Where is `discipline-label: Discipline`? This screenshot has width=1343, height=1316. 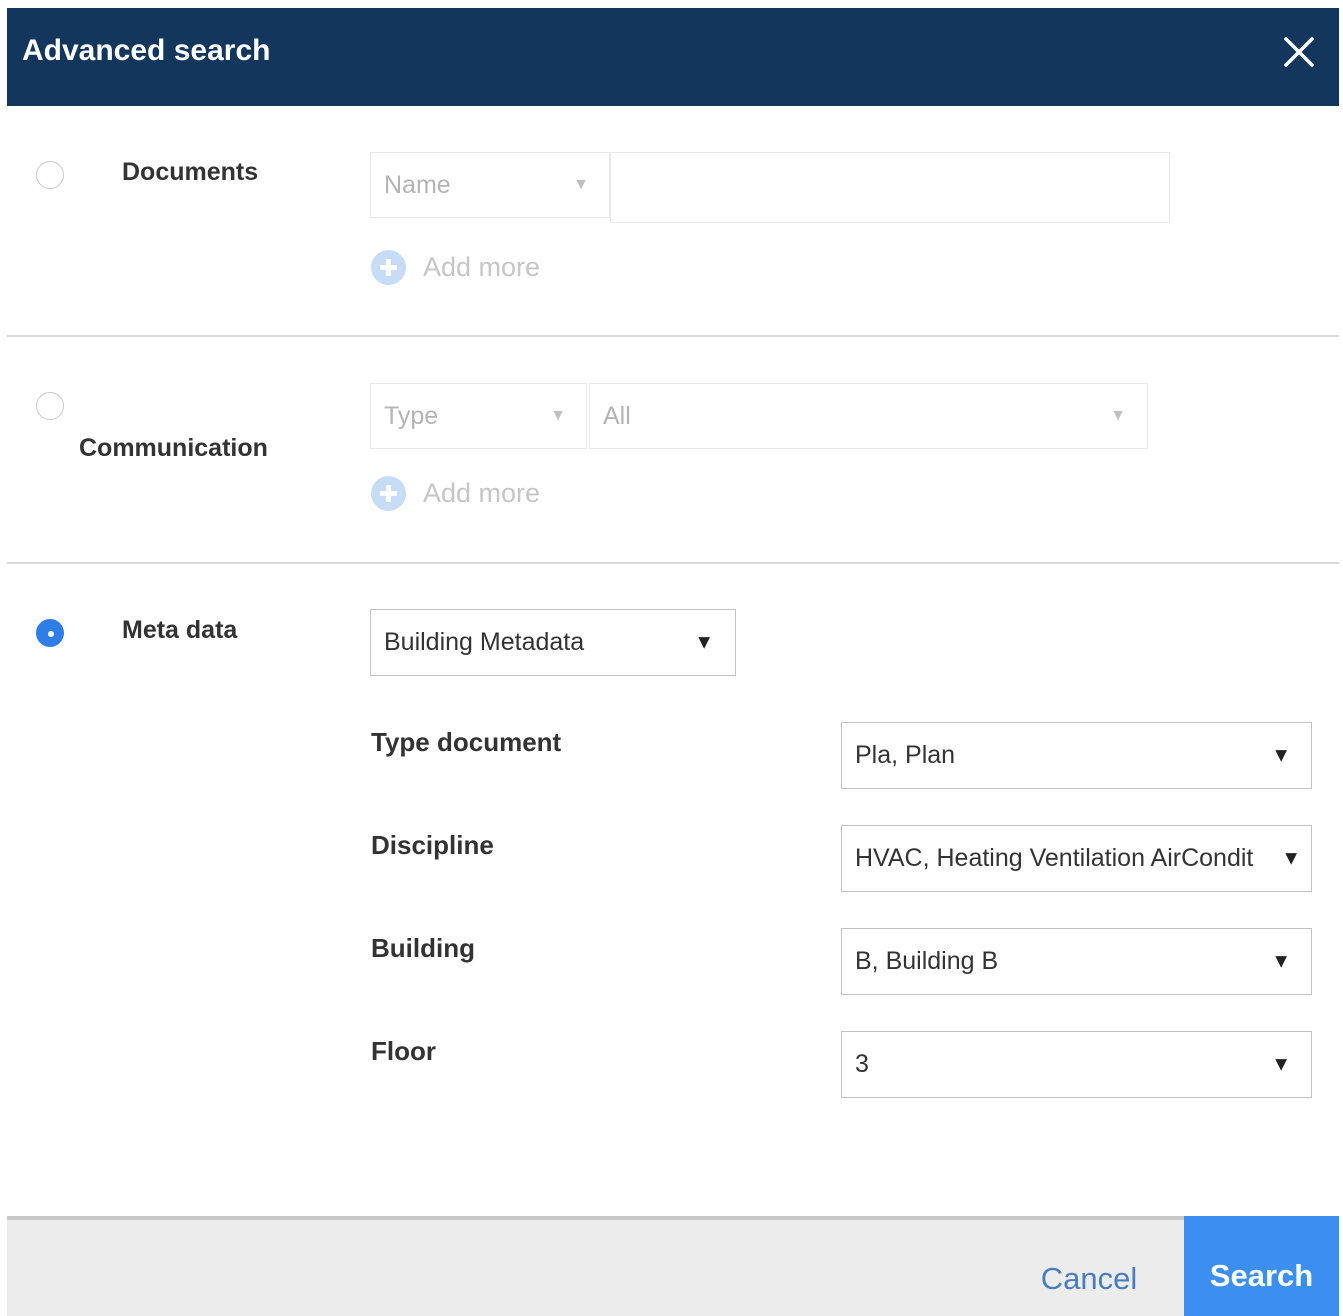
discipline-label: Discipline is located at coordinates (432, 845).